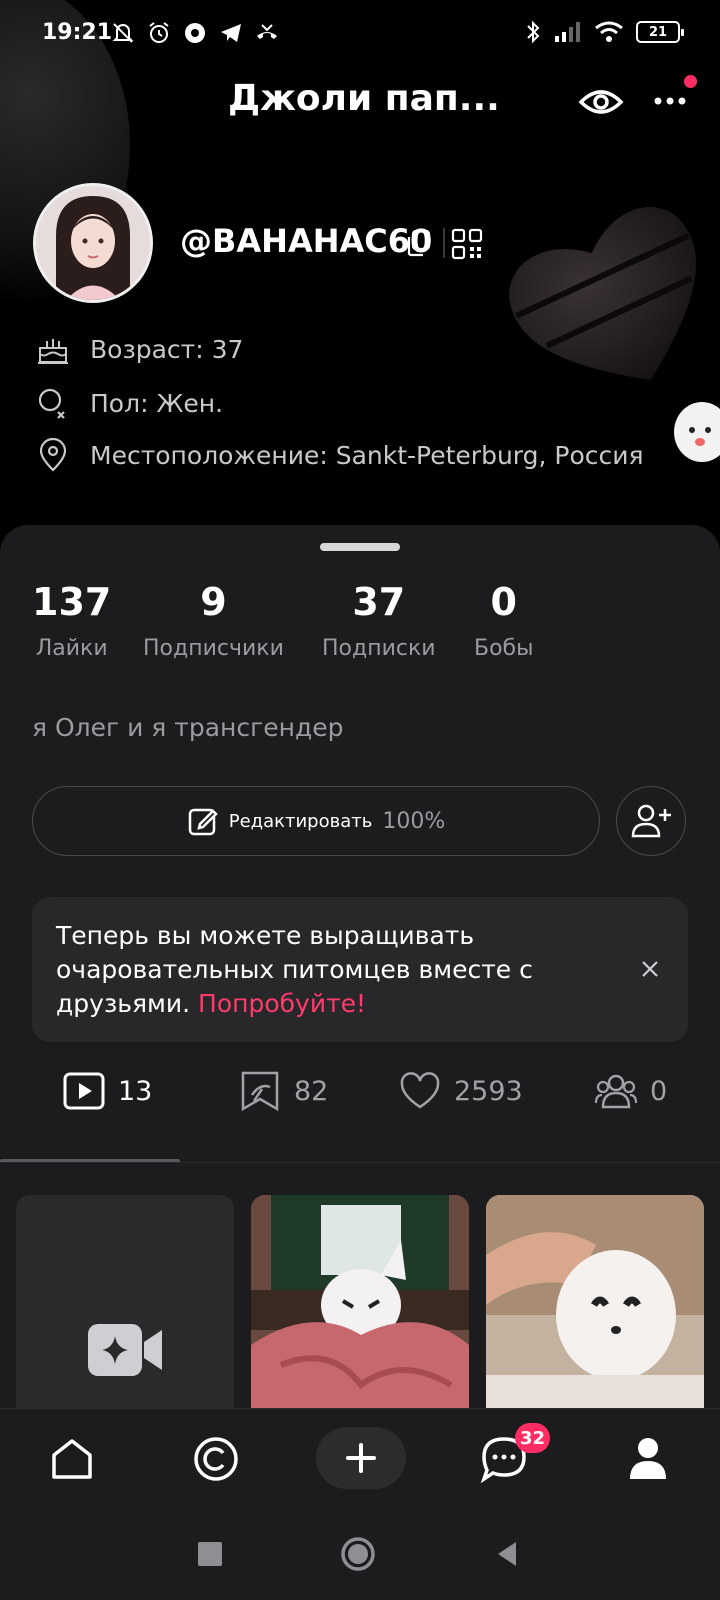 The height and width of the screenshot is (1600, 720). I want to click on tab-count: 2593, so click(488, 1091).